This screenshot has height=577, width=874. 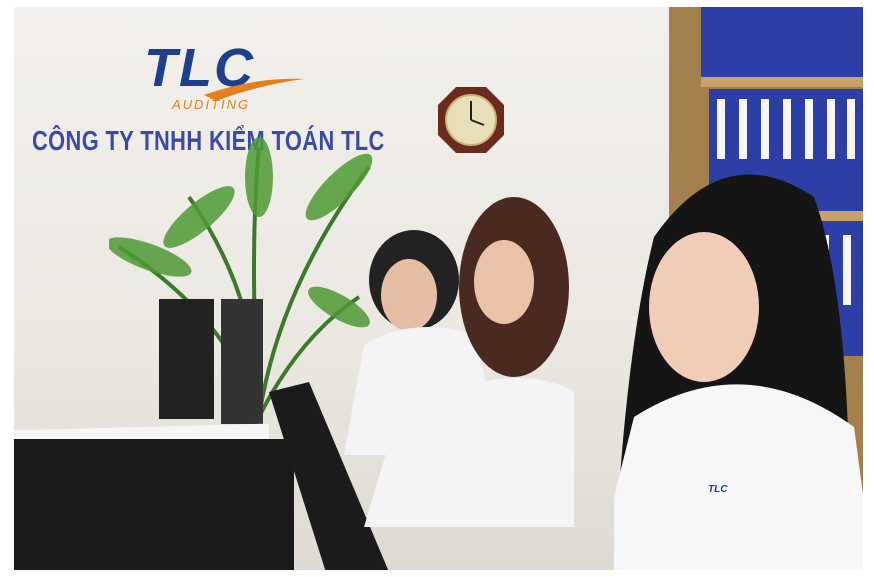 What do you see at coordinates (154, 504) in the screenshot?
I see `desk-front` at bounding box center [154, 504].